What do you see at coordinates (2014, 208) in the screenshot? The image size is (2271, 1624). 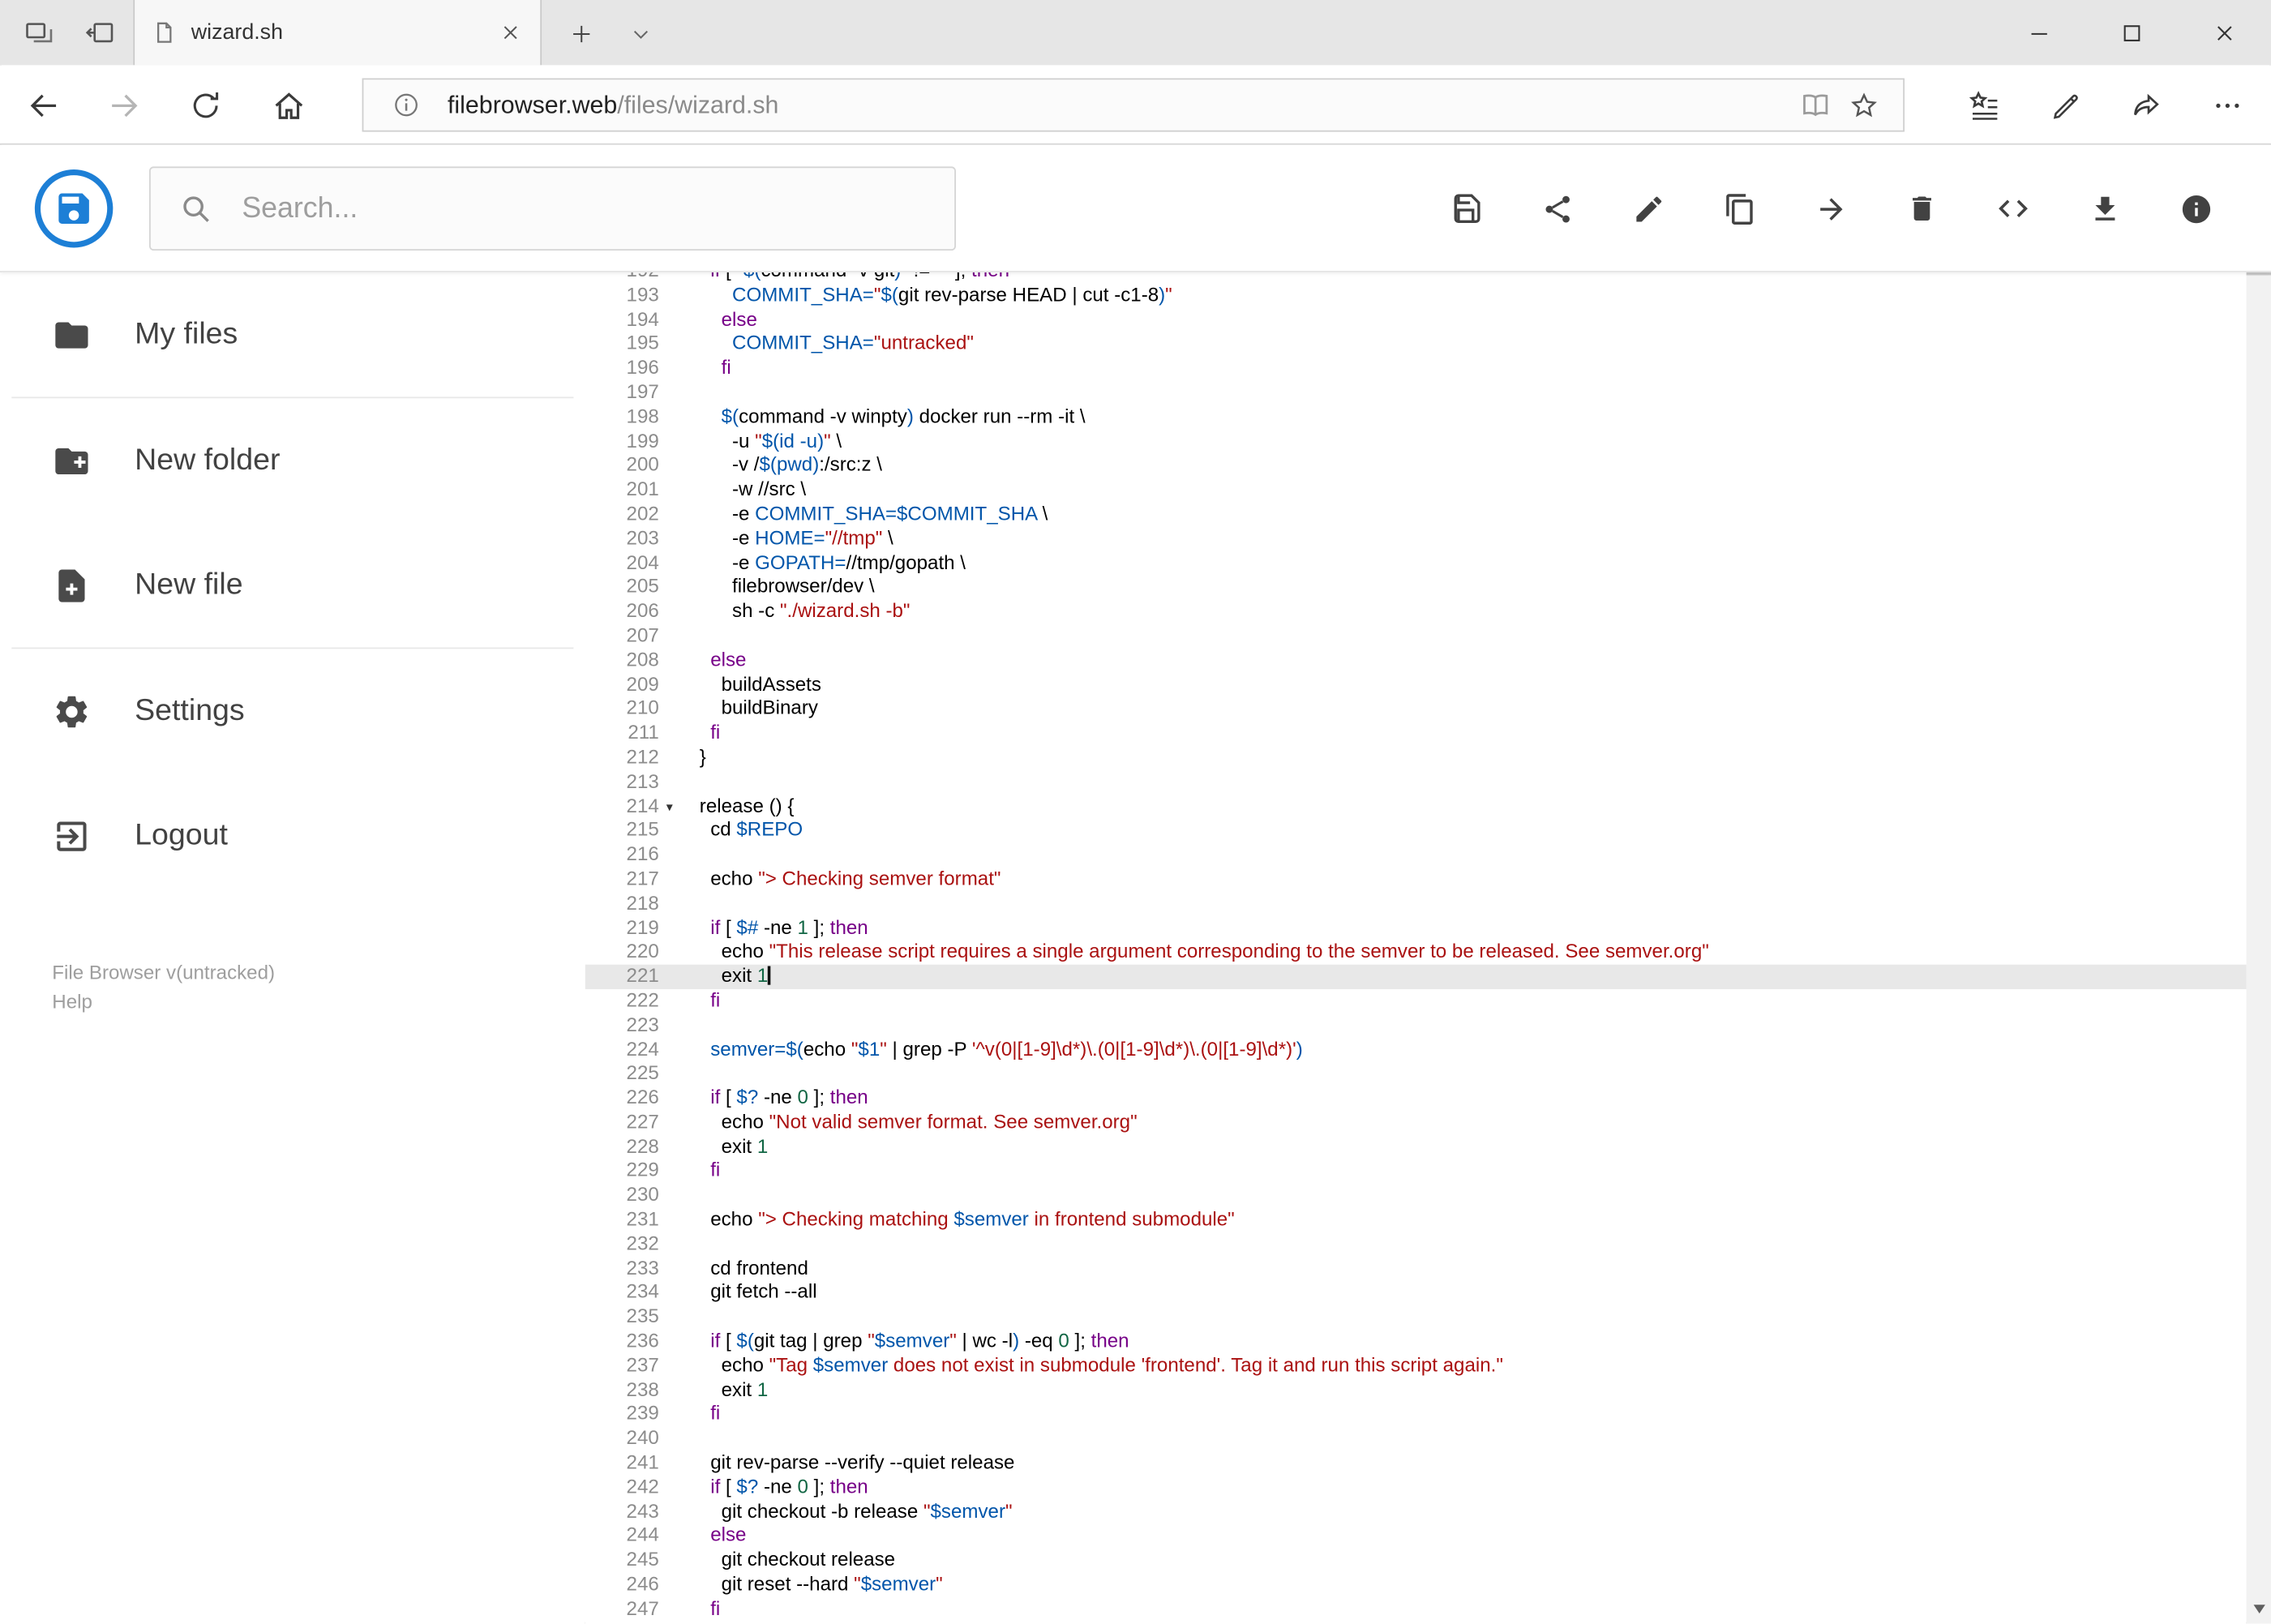 I see `code-view-button` at bounding box center [2014, 208].